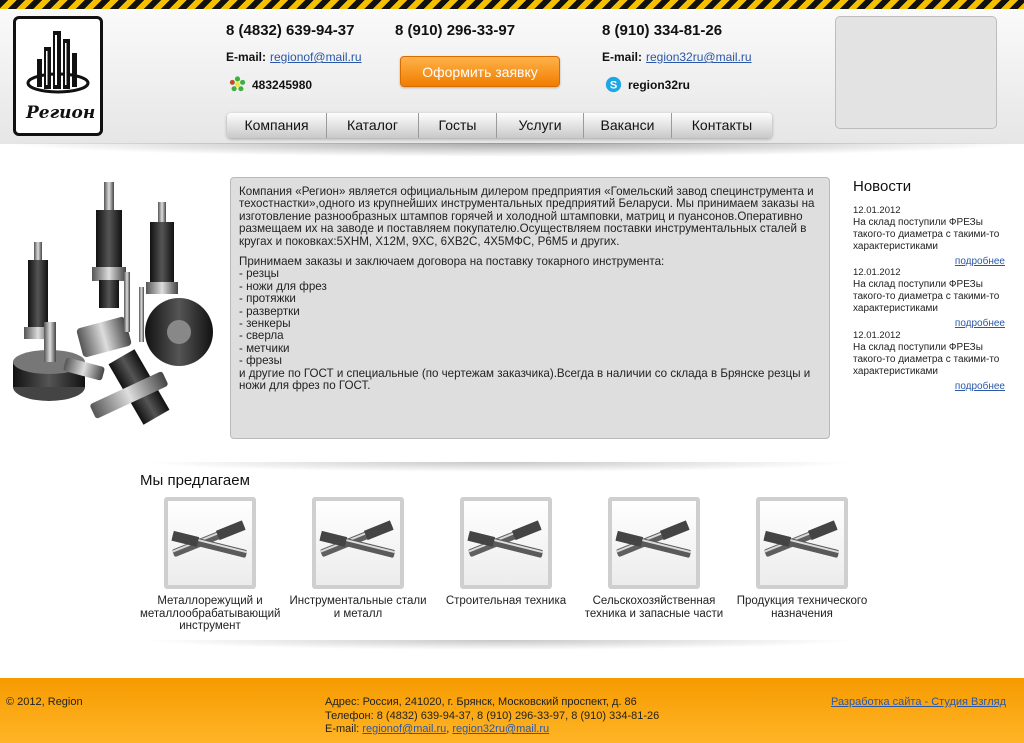 Image resolution: width=1024 pixels, height=743 pixels. I want to click on header-shadow, so click(512, 150).